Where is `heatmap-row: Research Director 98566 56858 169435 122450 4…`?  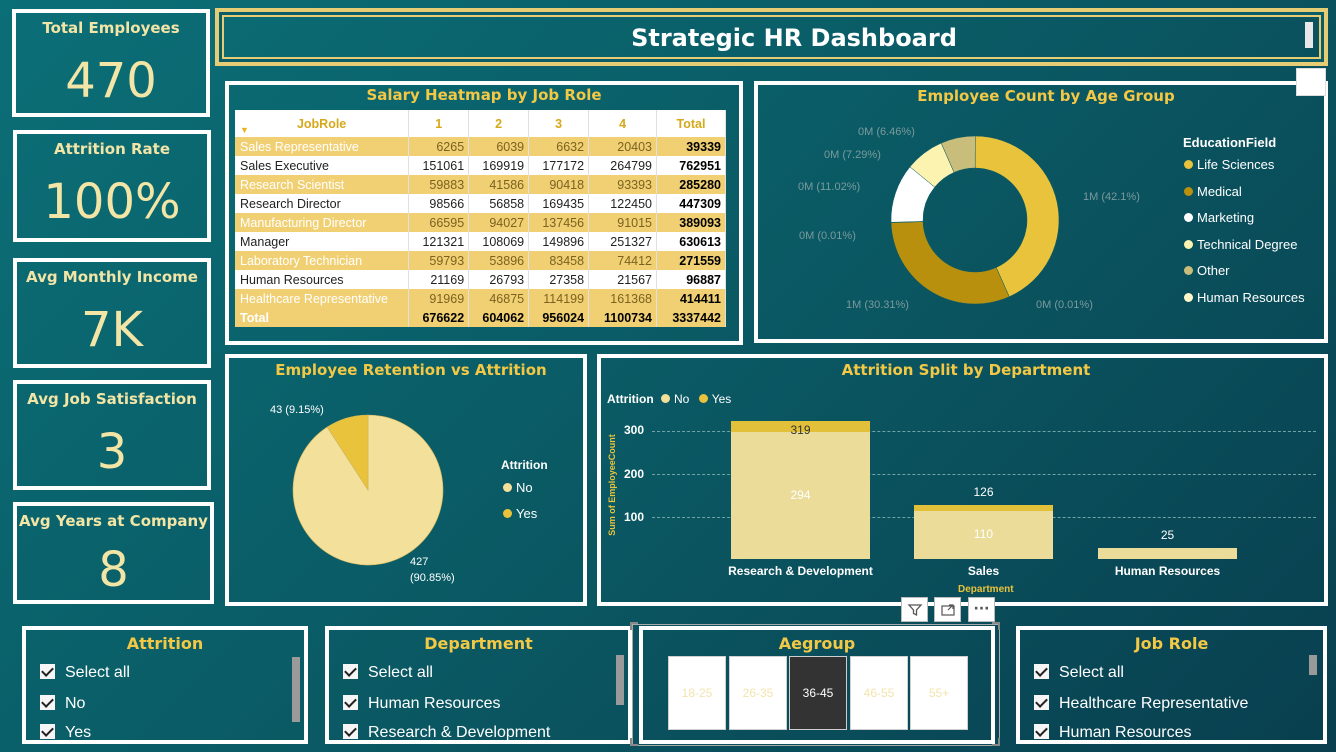 heatmap-row: Research Director 98566 56858 169435 122450 4… is located at coordinates (480, 203).